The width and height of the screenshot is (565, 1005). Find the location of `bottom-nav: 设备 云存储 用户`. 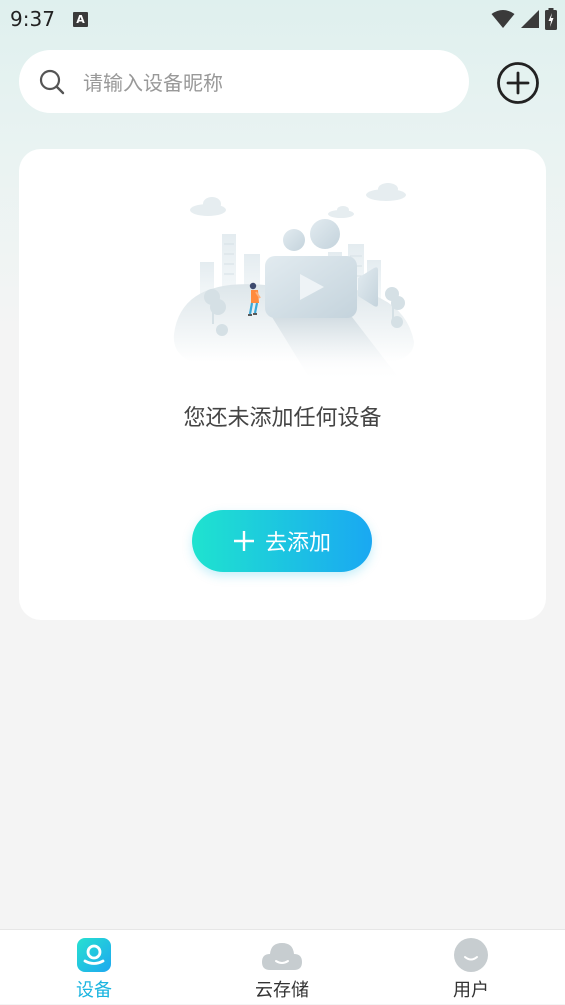

bottom-nav: 设备 云存储 用户 is located at coordinates (282, 966).